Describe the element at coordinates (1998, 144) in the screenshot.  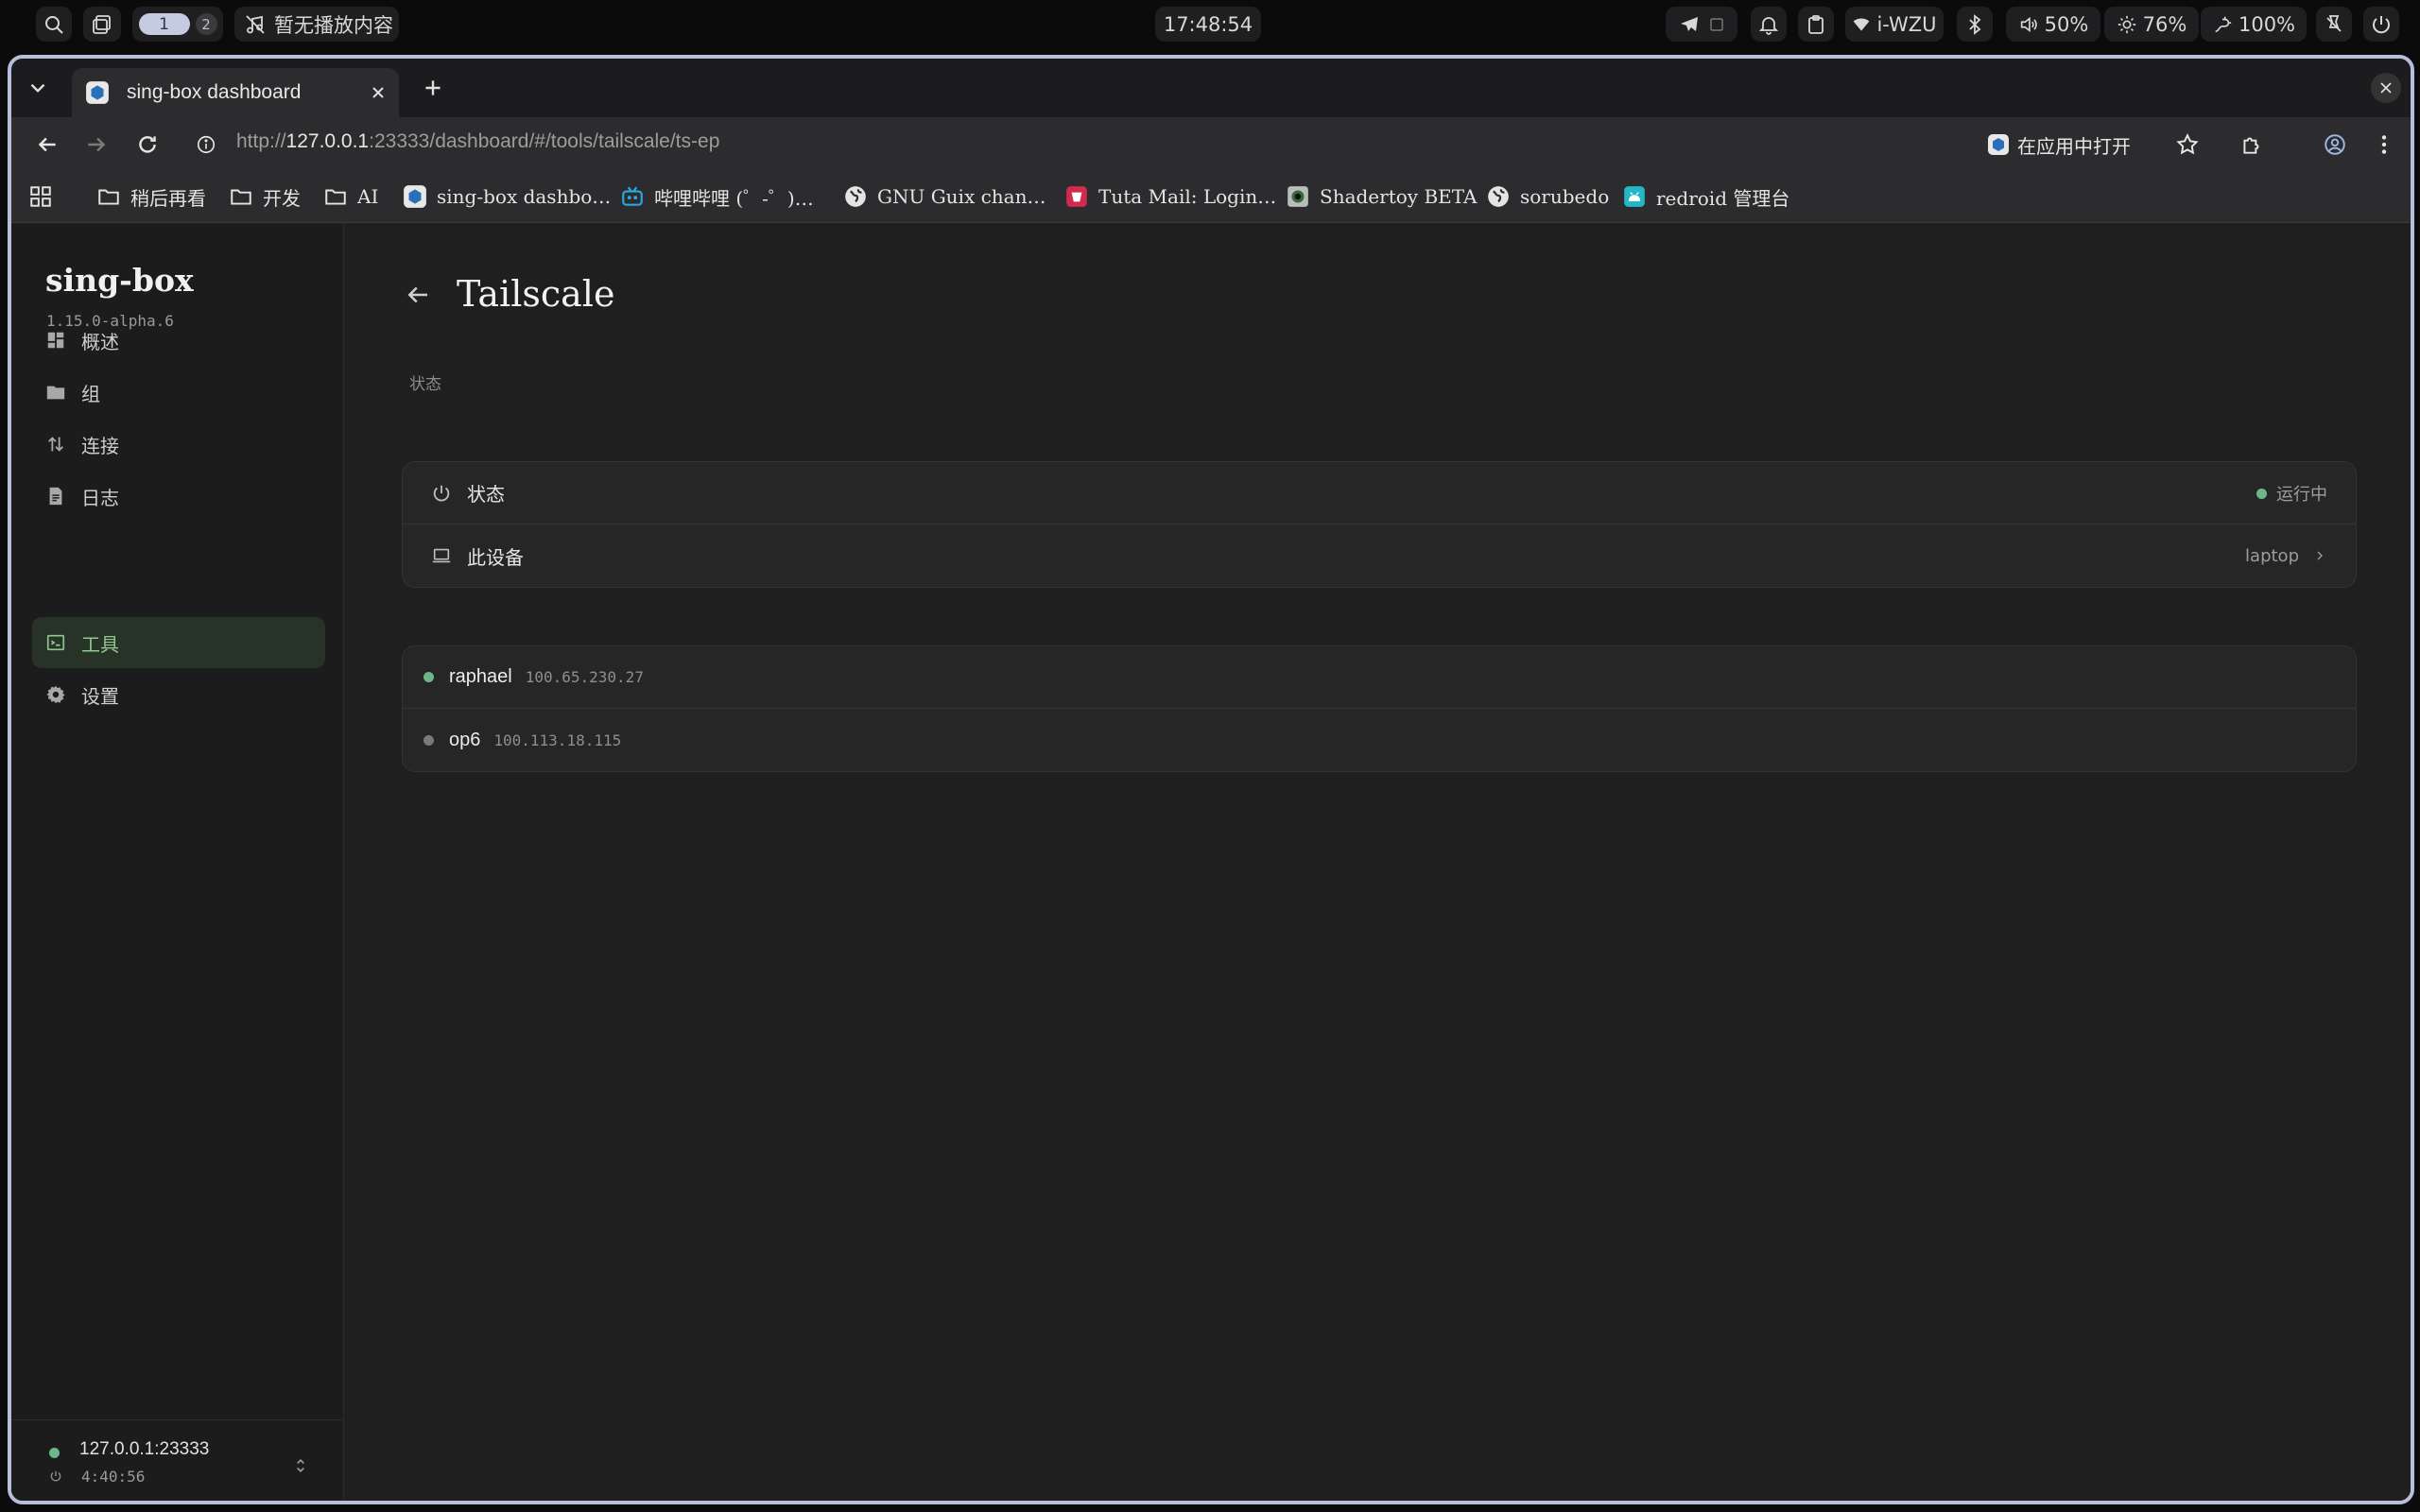
I see `singbox-app-icon` at that location.